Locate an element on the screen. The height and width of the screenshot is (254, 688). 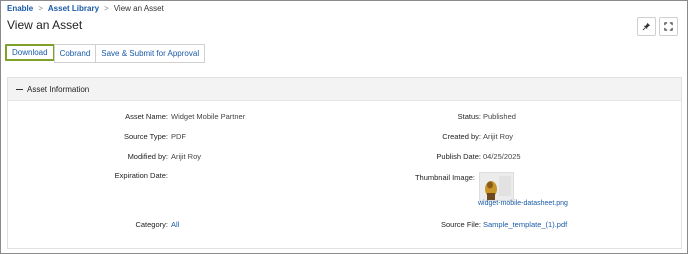
expand-icon is located at coordinates (668, 26).